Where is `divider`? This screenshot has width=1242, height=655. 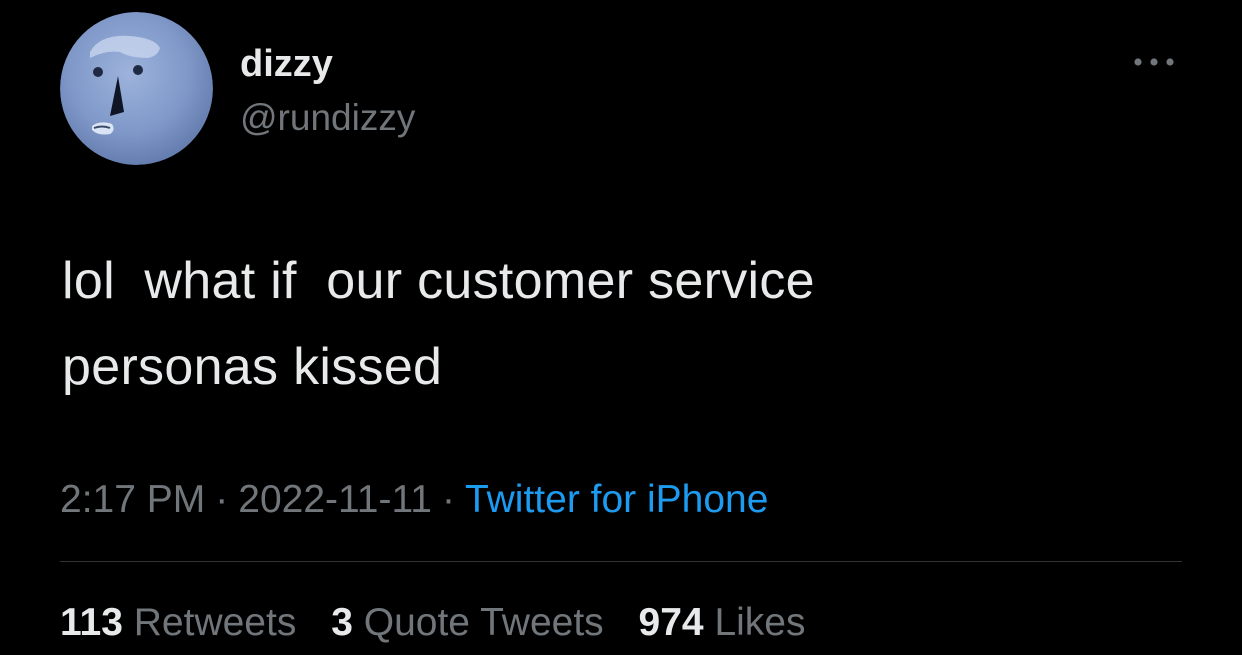
divider is located at coordinates (621, 561).